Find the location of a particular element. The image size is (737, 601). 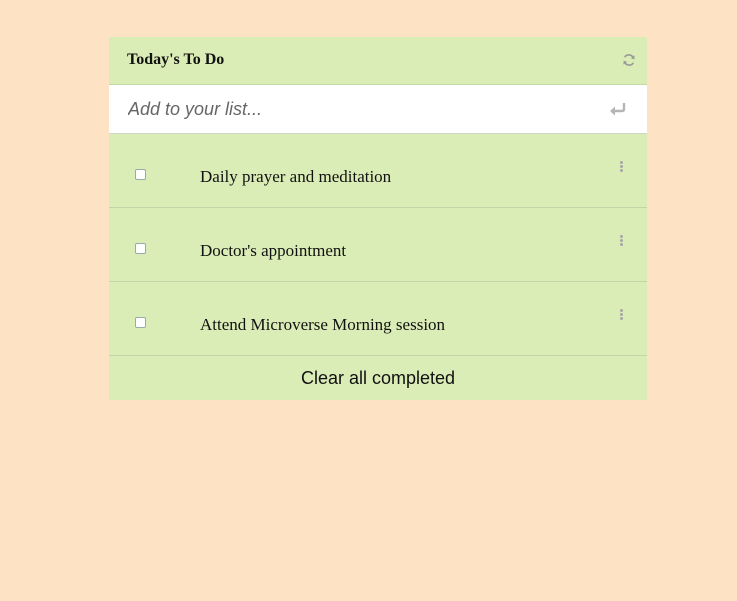

item-label: Doctor's appointment is located at coordinates (273, 250).